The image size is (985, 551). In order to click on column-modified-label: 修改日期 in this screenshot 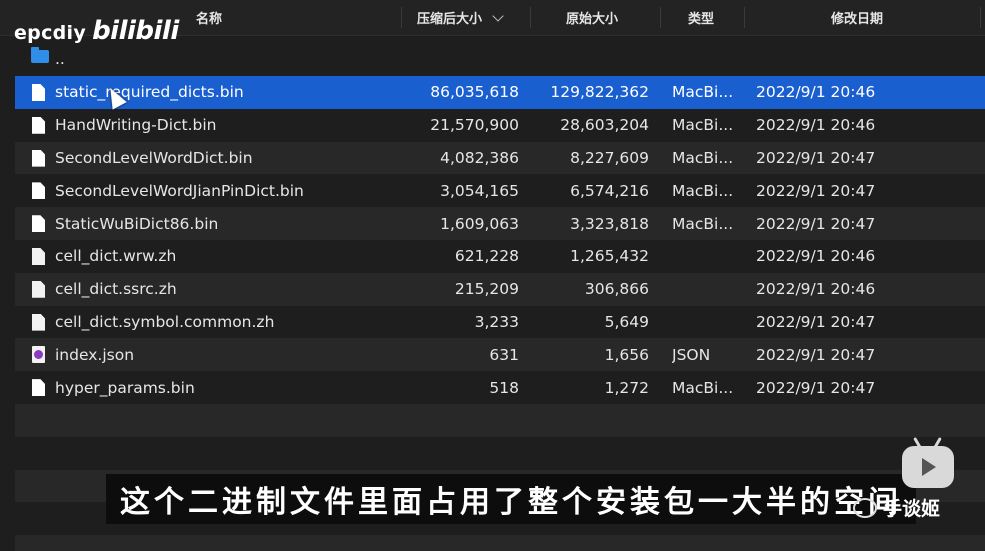, I will do `click(857, 19)`.